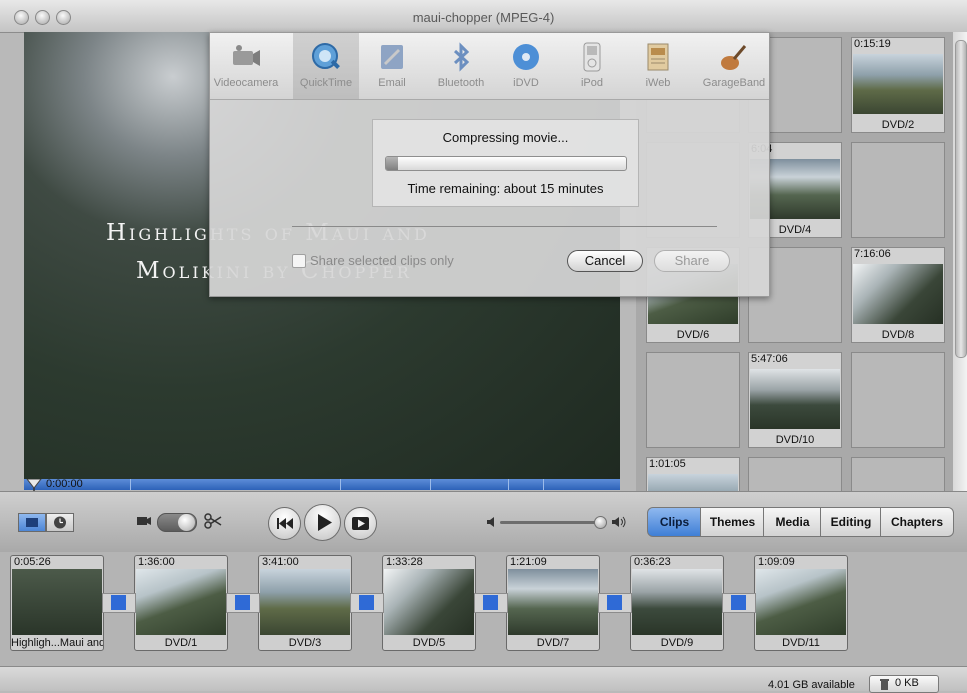 This screenshot has height=693, width=967. I want to click on timeline-clip-name: DVD/9, so click(677, 643).